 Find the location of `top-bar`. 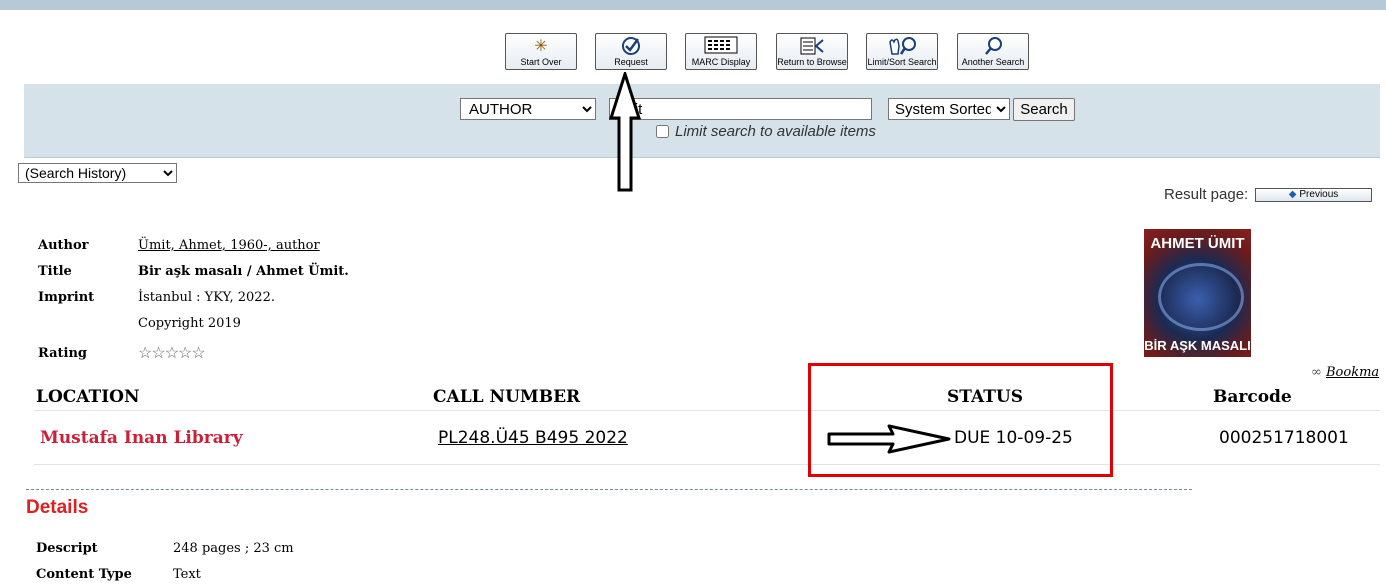

top-bar is located at coordinates (693, 5).